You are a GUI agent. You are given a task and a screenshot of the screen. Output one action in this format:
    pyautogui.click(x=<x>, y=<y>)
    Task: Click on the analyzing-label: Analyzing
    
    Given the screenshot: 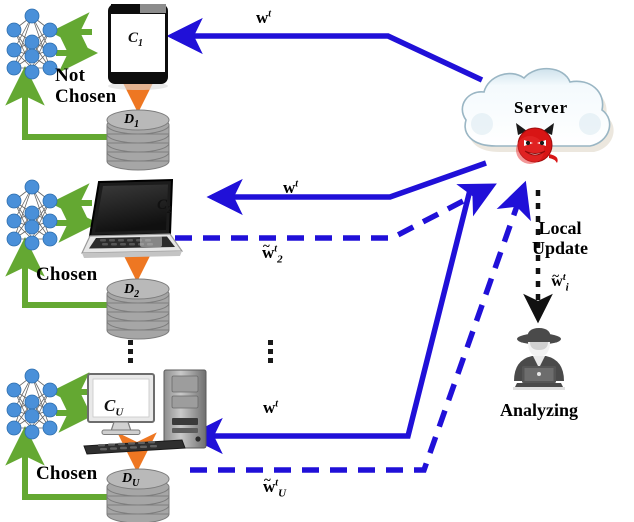 What is the action you would take?
    pyautogui.click(x=539, y=410)
    